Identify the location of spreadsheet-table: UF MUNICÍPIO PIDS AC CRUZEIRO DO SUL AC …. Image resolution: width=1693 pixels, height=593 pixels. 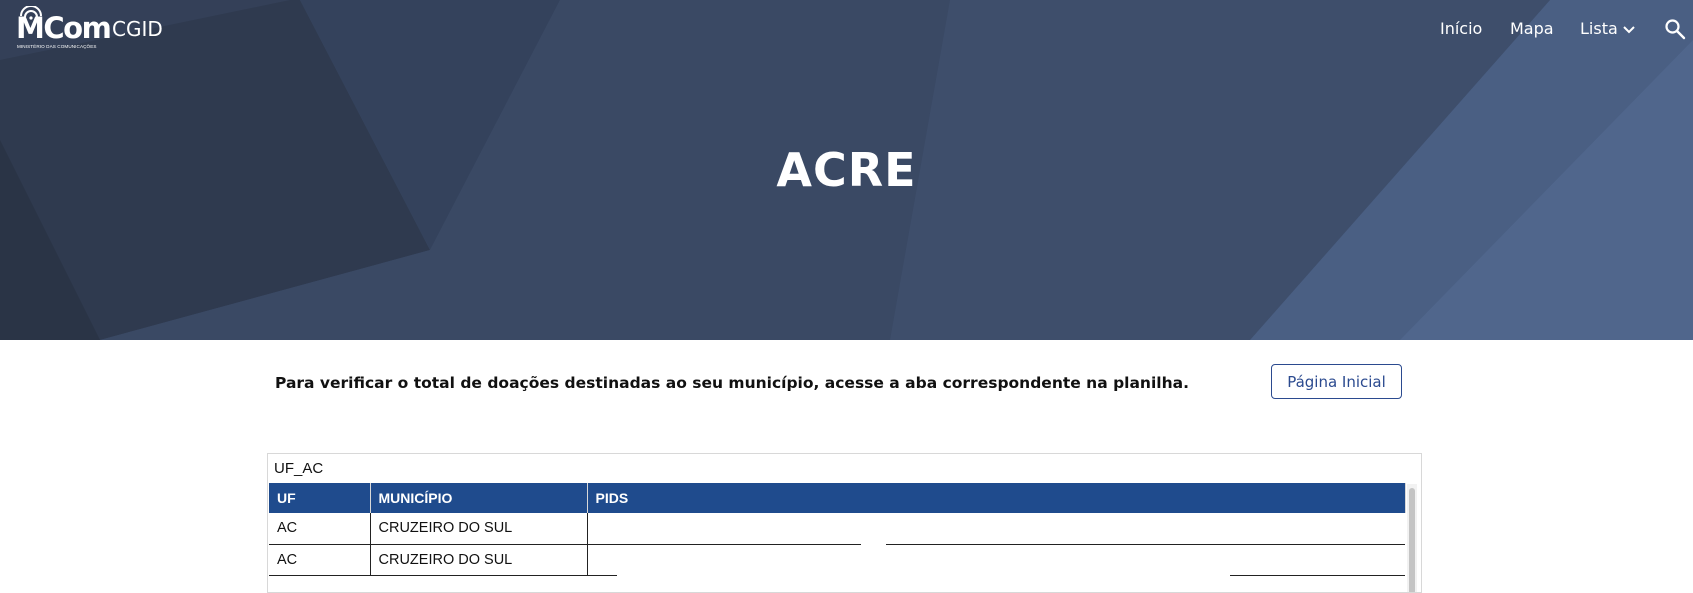
(837, 529).